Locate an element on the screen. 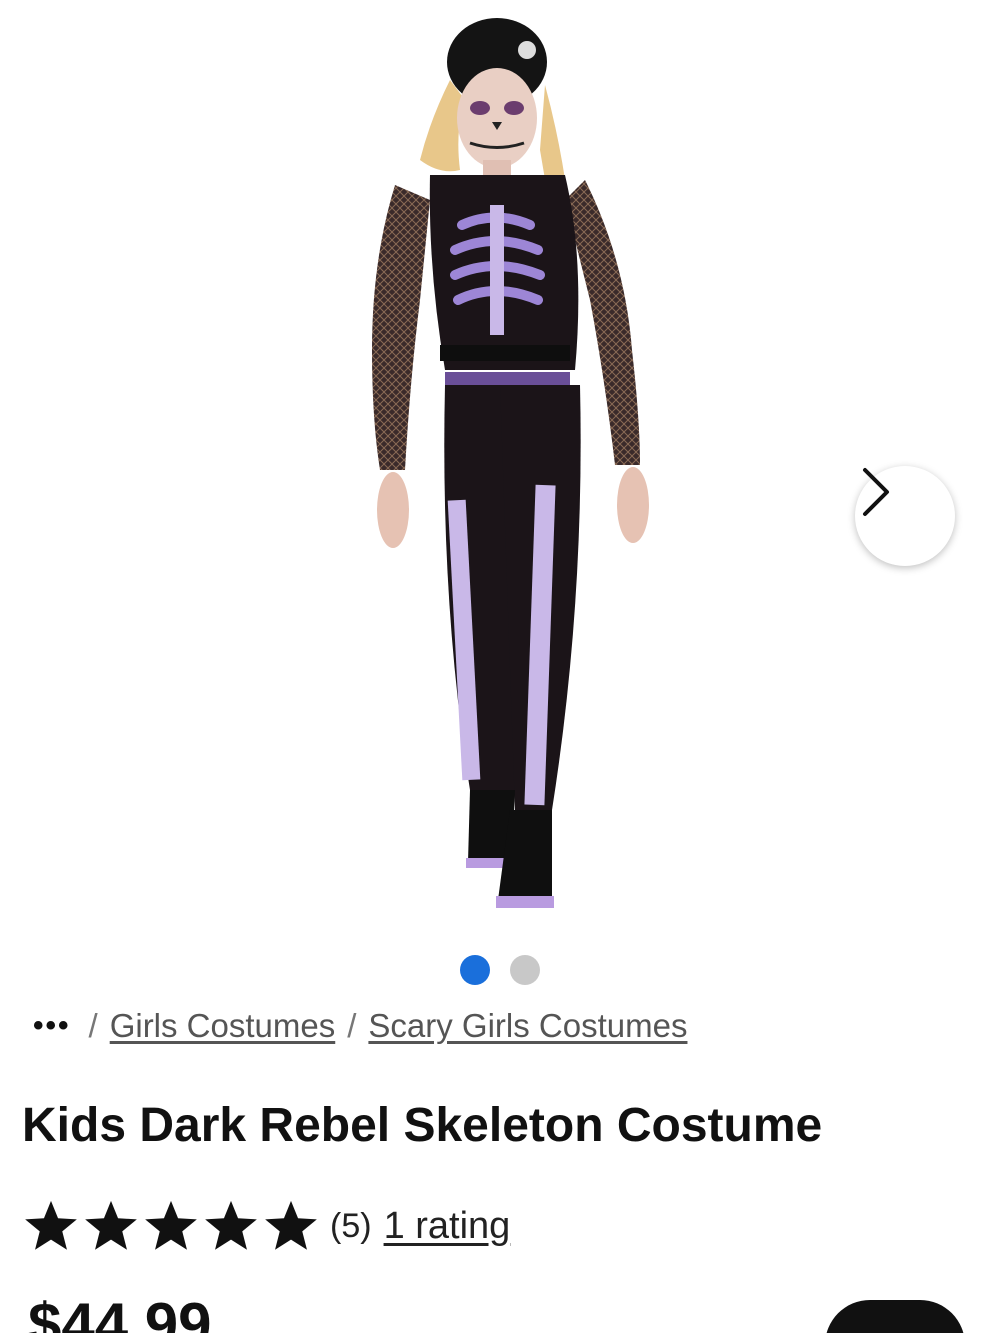  product-price: $44.99 is located at coordinates (120, 1312).